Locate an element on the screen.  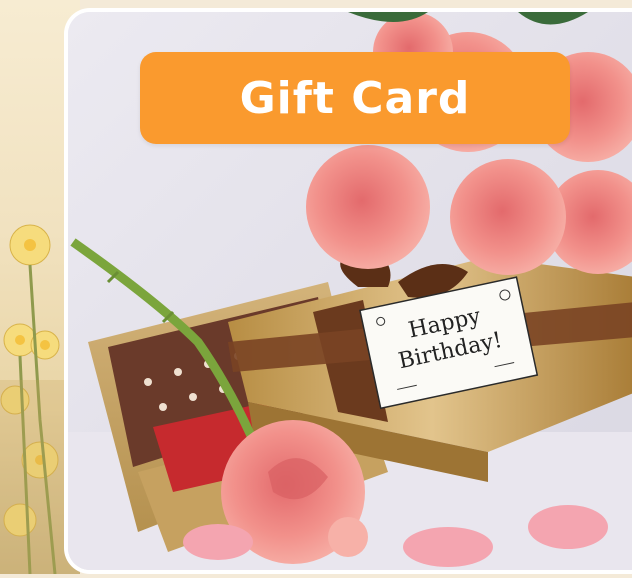
gift-card-label: Gift Card is located at coordinates (355, 98).